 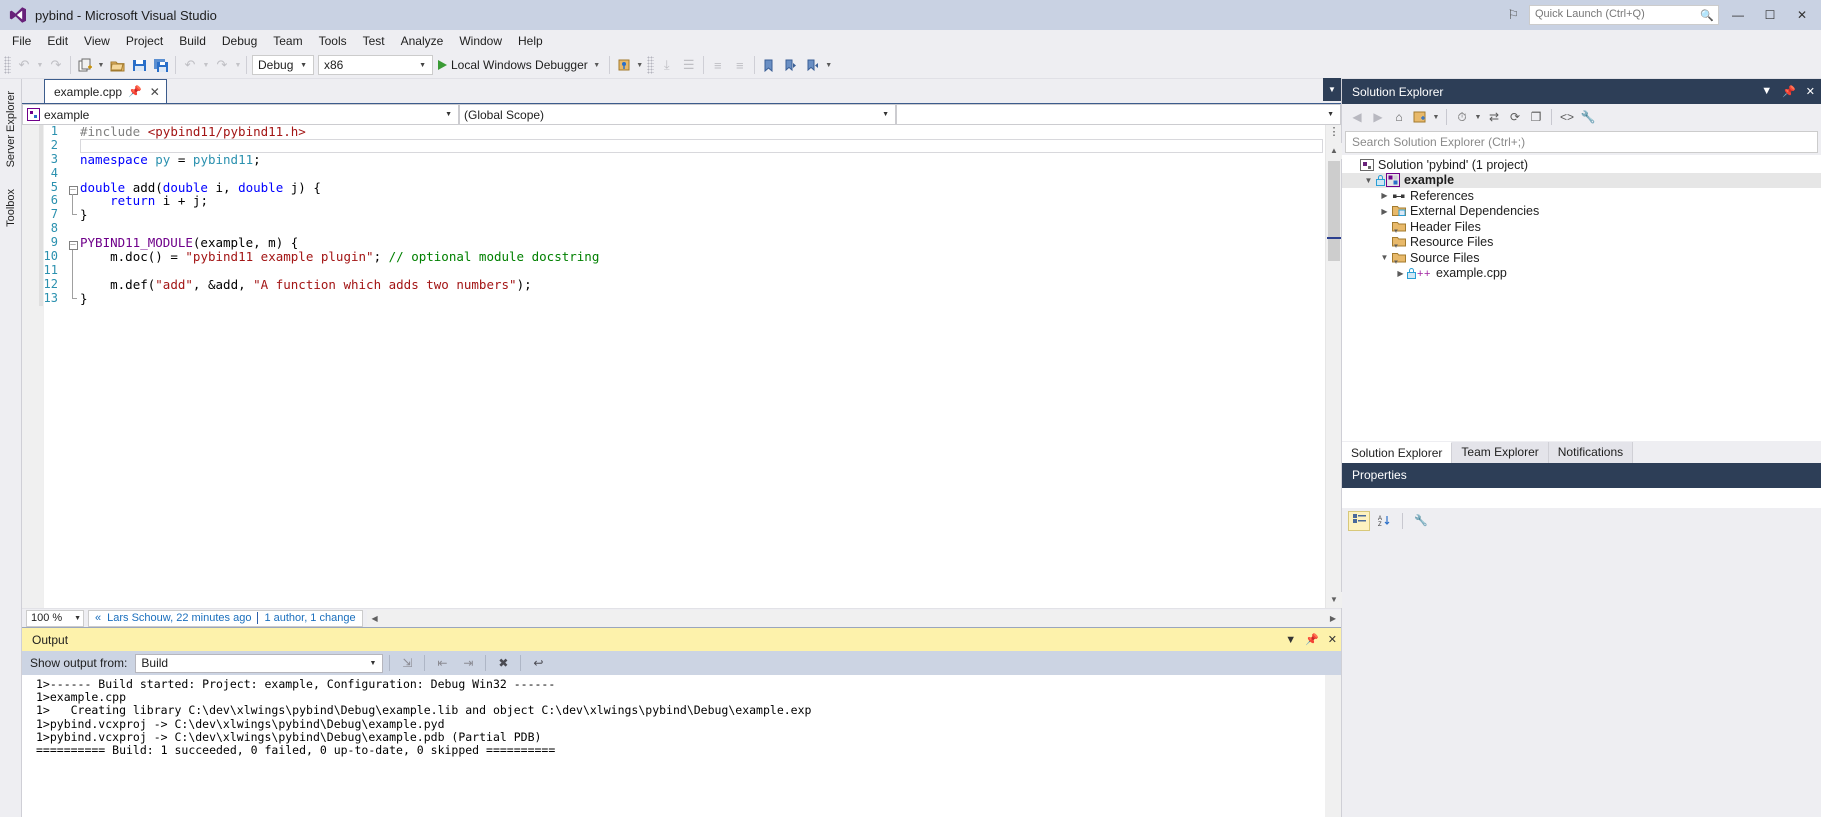 I want to click on output-source-combo: Build ▼, so click(x=259, y=663).